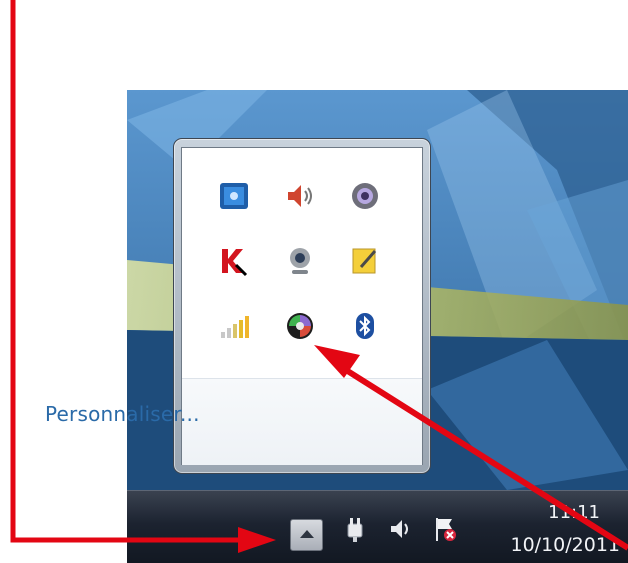 The width and height of the screenshot is (628, 563). I want to click on customize-area, so click(302, 421).